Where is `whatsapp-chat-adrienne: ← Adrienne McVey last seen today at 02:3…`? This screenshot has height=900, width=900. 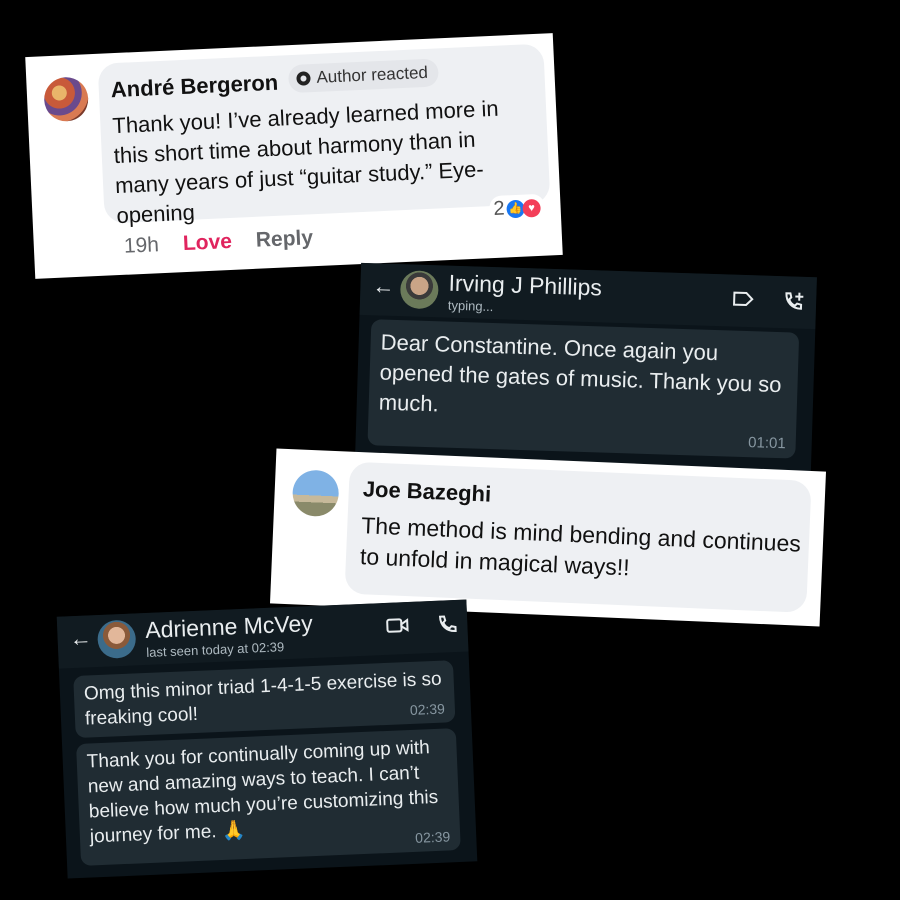
whatsapp-chat-adrienne: ← Adrienne McVey last seen today at 02:3… is located at coordinates (267, 739).